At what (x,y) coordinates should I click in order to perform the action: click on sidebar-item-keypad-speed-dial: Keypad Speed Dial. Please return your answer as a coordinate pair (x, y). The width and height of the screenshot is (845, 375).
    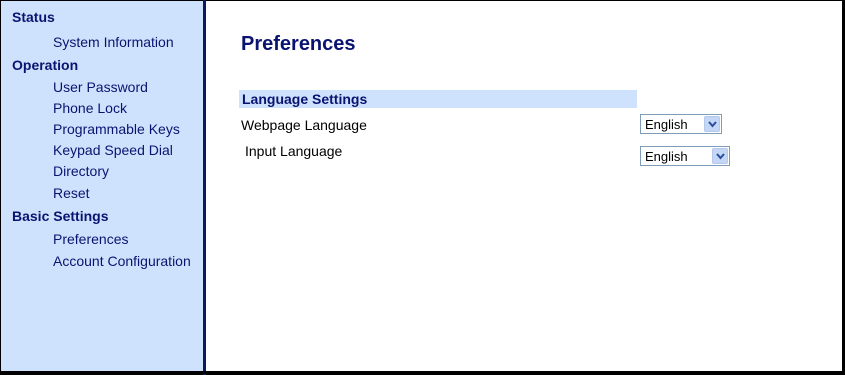
    Looking at the image, I should click on (113, 150).